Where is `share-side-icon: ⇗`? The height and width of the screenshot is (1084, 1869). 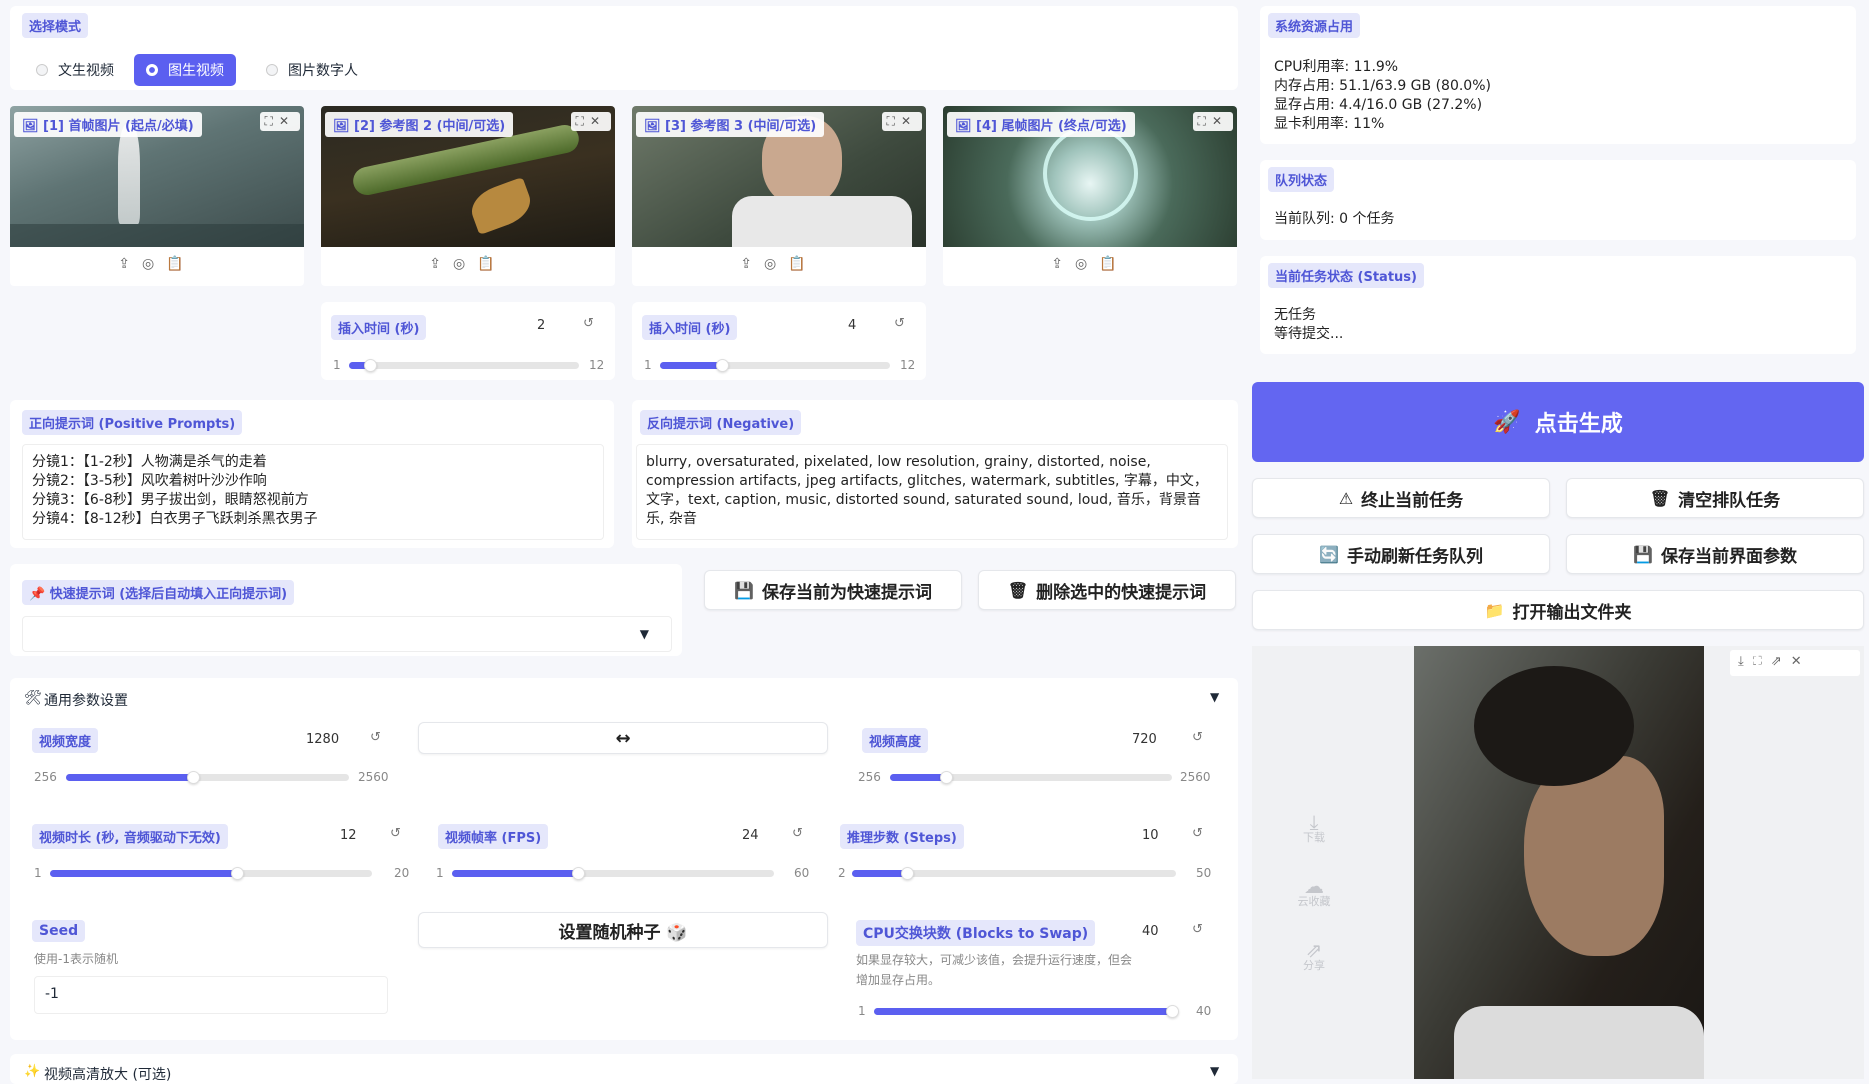
share-side-icon: ⇗ is located at coordinates (1314, 950).